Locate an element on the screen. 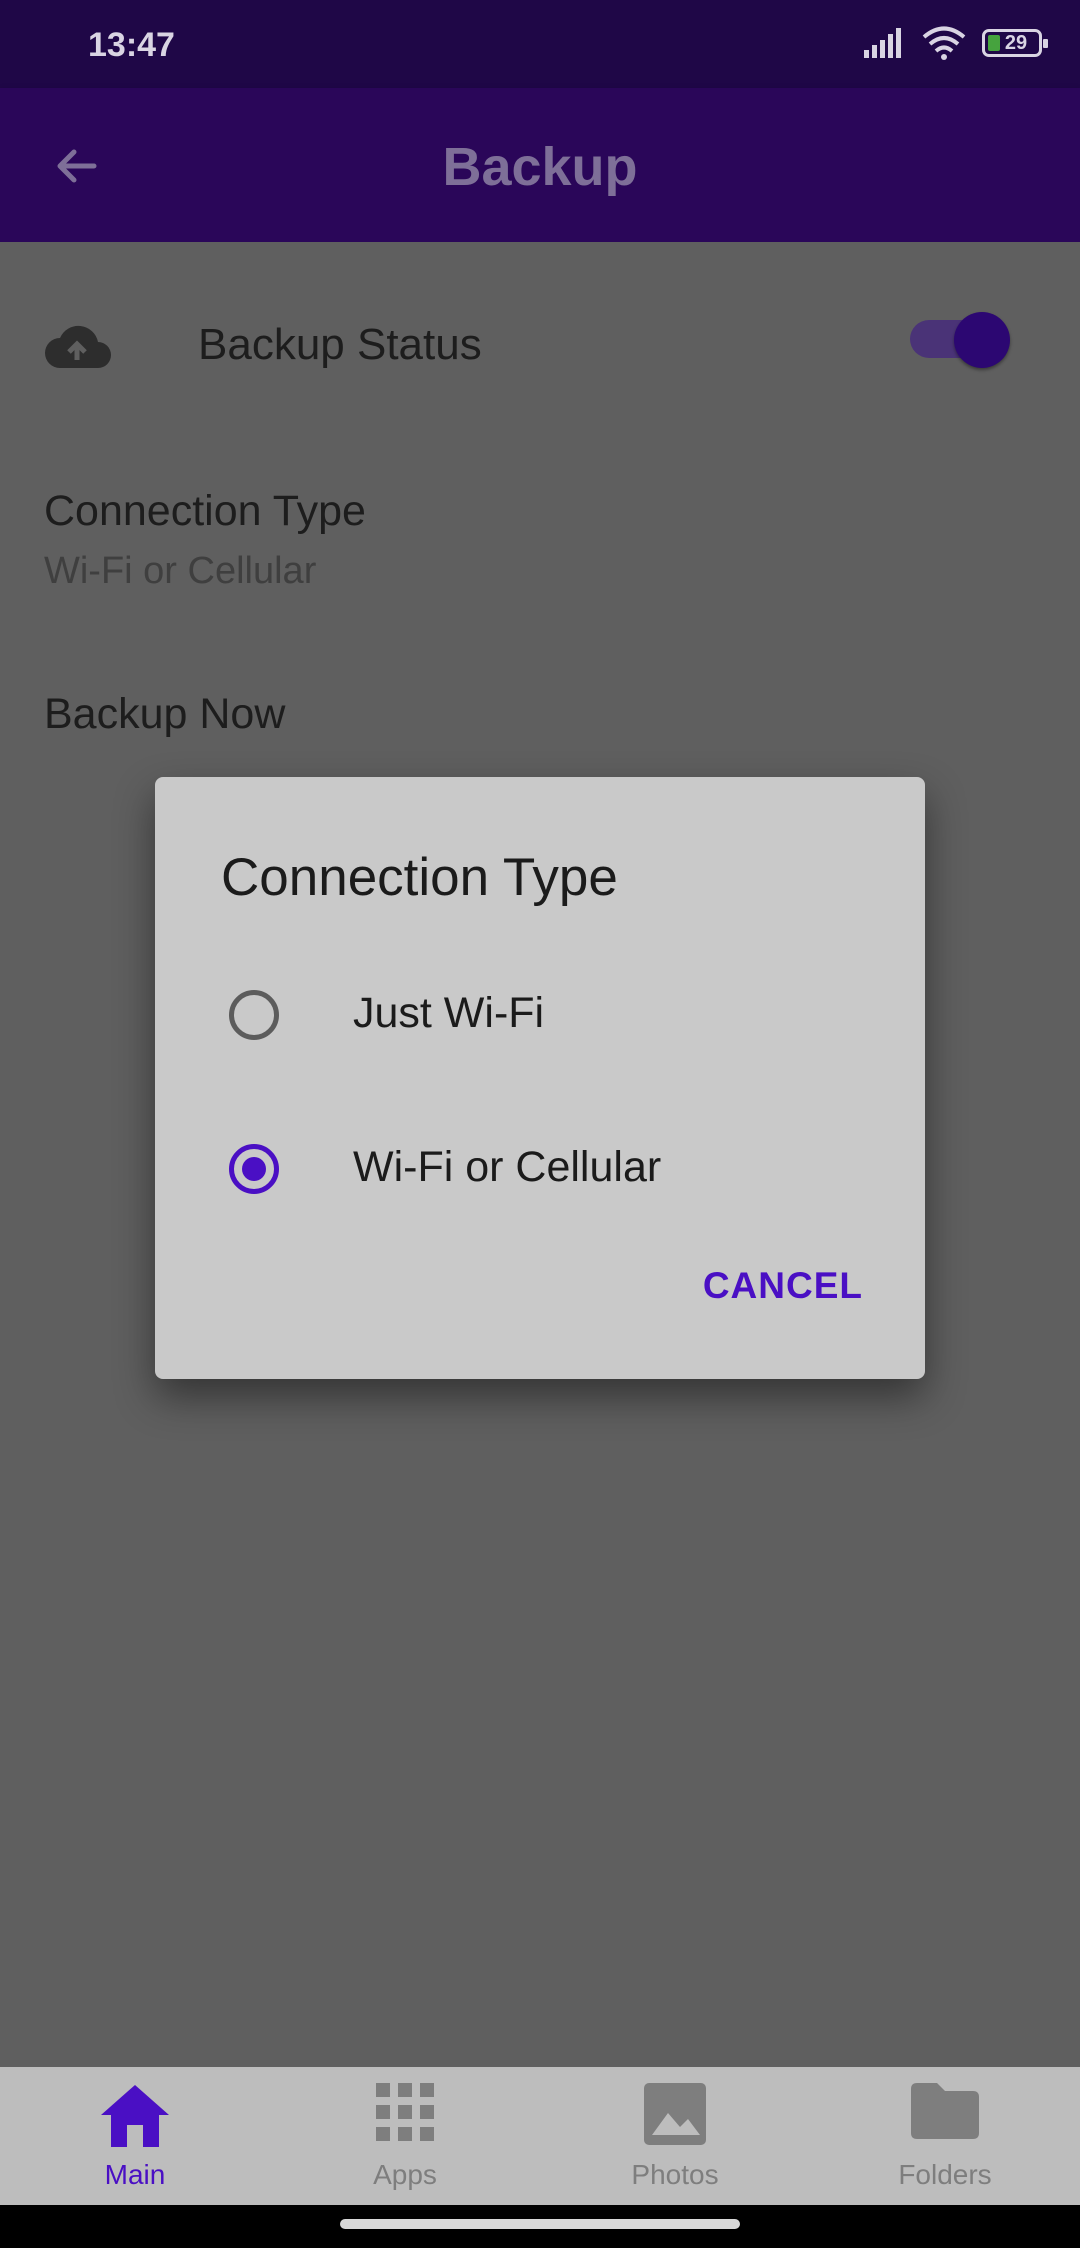 Image resolution: width=1080 pixels, height=2248 pixels. radio-checked-icon is located at coordinates (254, 1169).